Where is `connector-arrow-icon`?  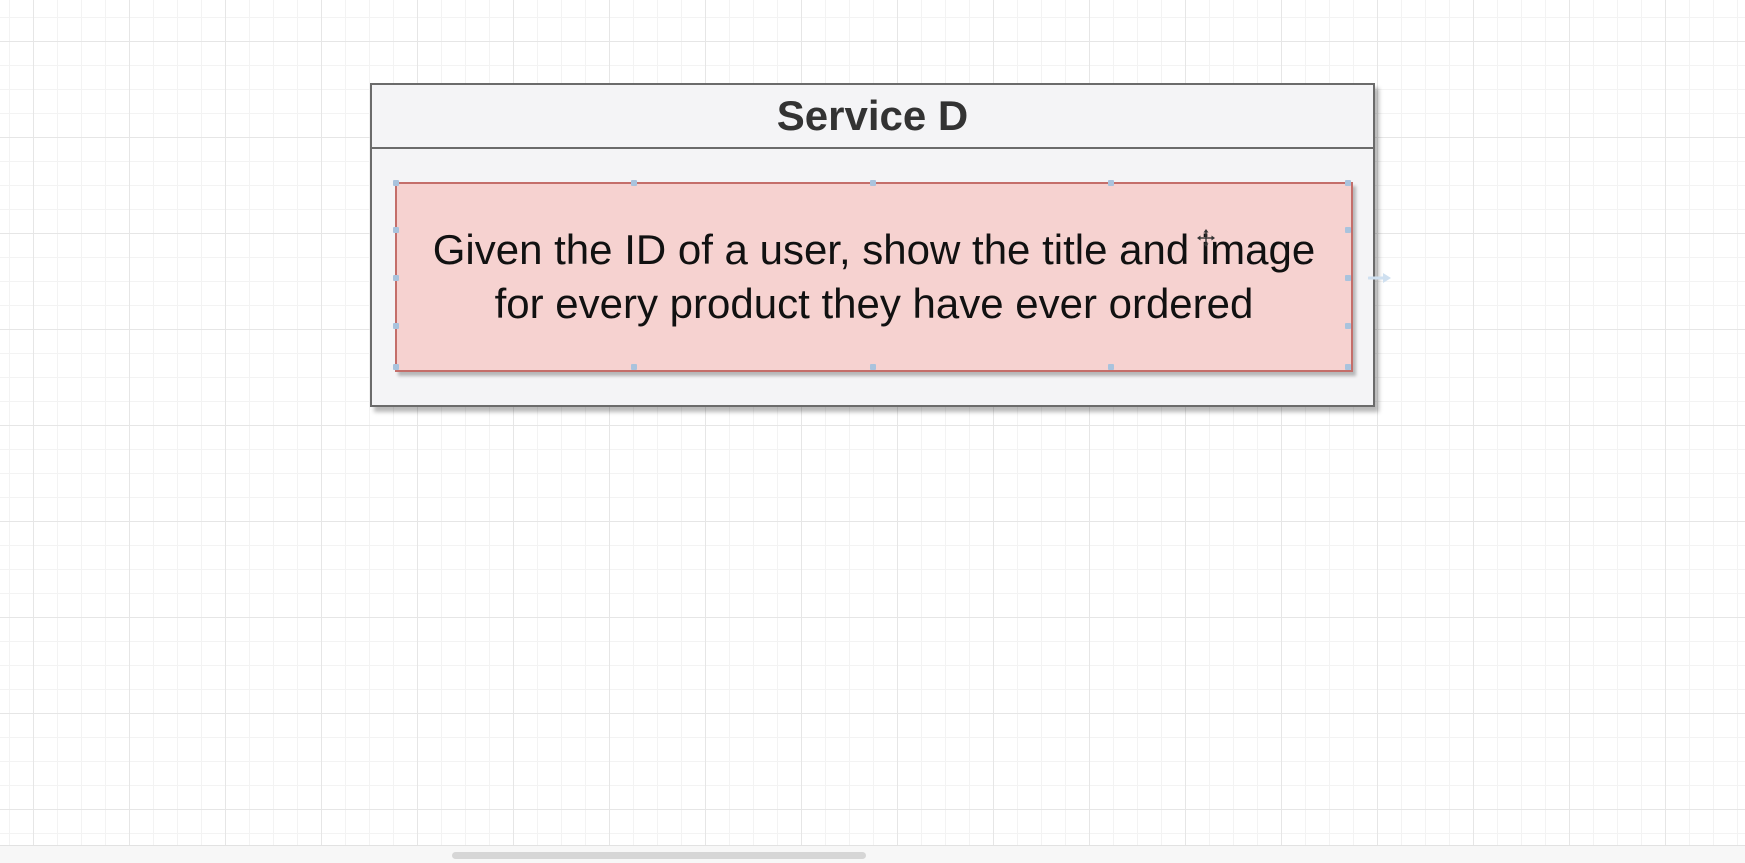 connector-arrow-icon is located at coordinates (1380, 278).